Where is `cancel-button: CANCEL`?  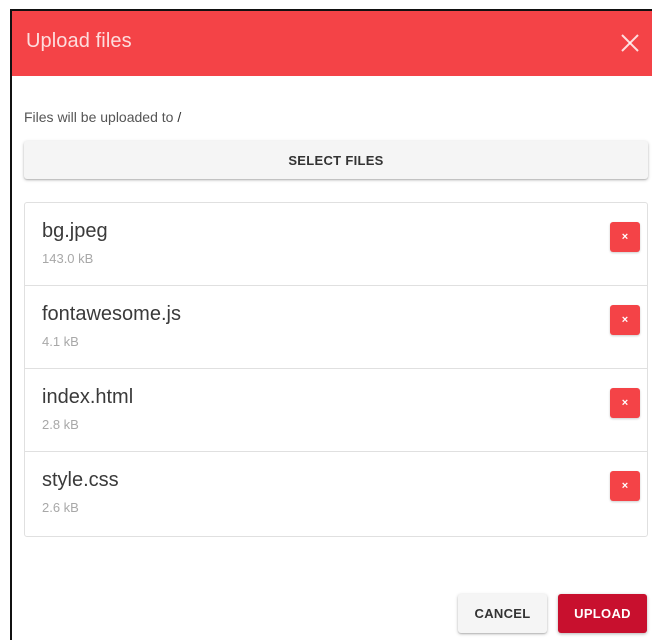
cancel-button: CANCEL is located at coordinates (502, 613).